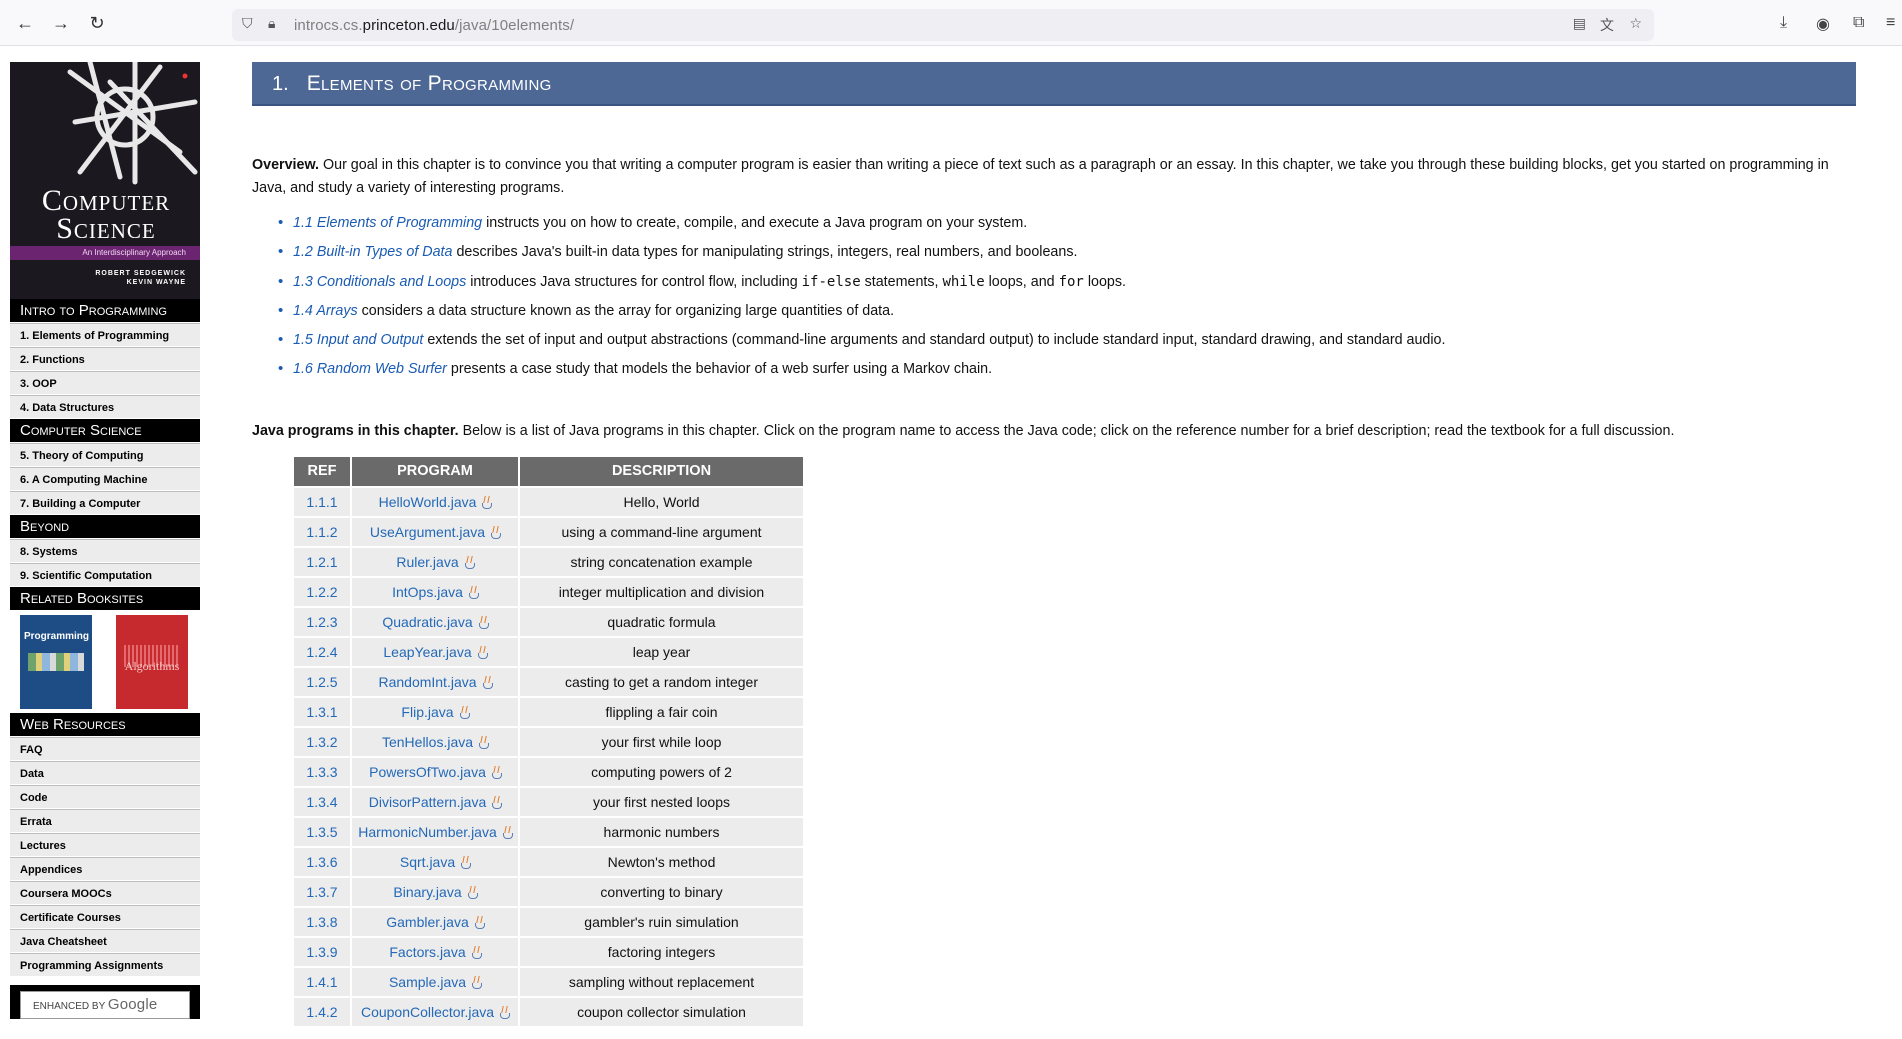 Image resolution: width=1902 pixels, height=1039 pixels. Describe the element at coordinates (1607, 25) in the screenshot. I see `translate-icon: 文` at that location.